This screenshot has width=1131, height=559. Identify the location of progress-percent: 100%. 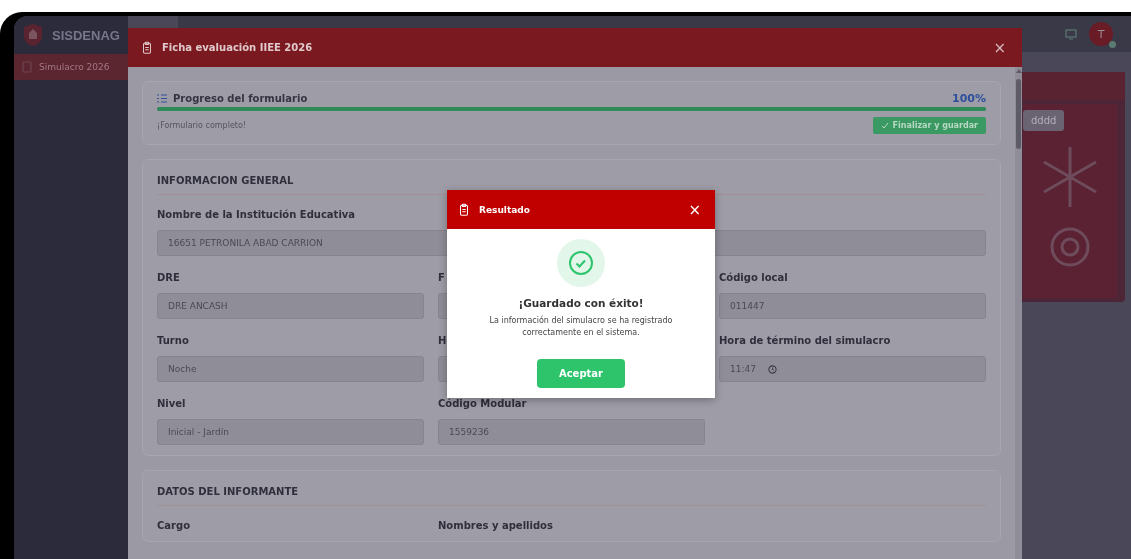
(969, 98).